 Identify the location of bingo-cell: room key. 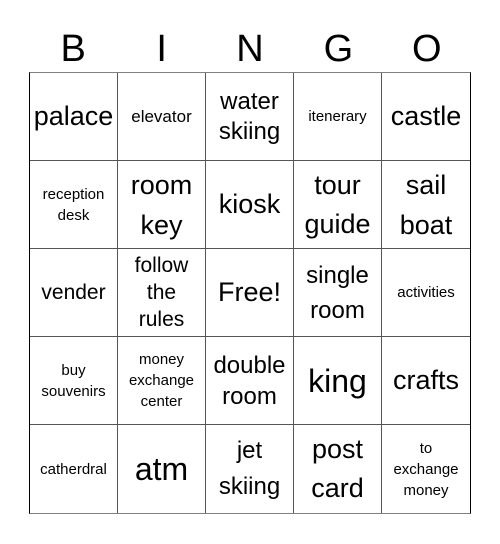
(162, 205).